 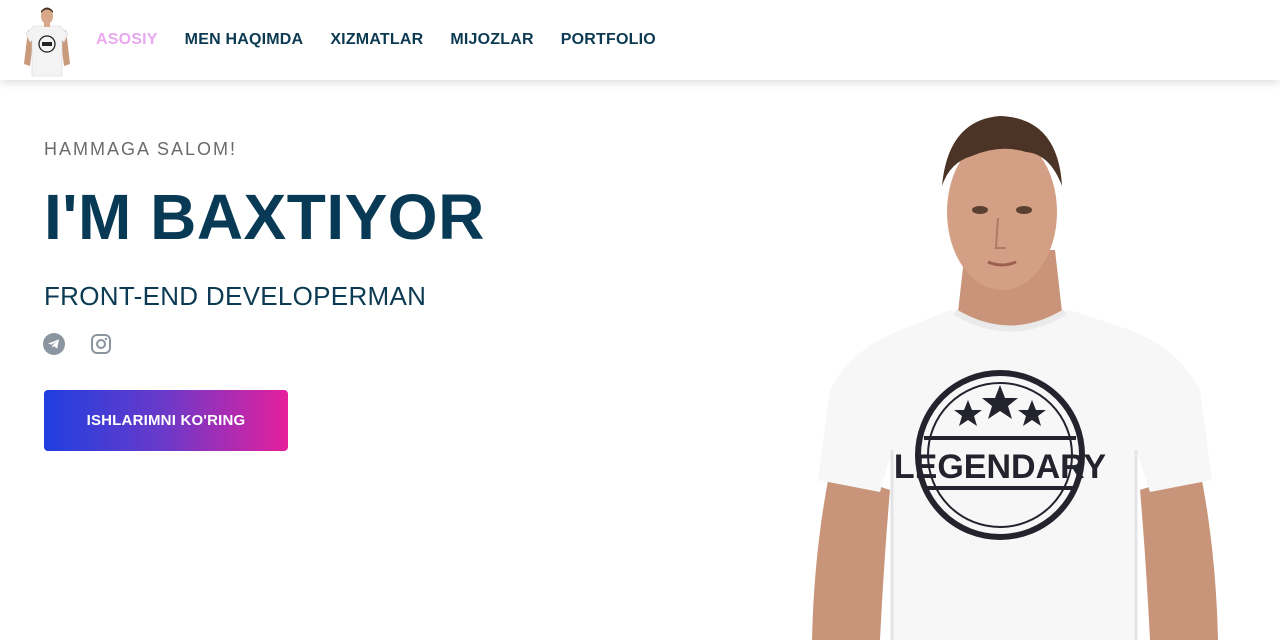 What do you see at coordinates (47, 40) in the screenshot?
I see `logo-avatar` at bounding box center [47, 40].